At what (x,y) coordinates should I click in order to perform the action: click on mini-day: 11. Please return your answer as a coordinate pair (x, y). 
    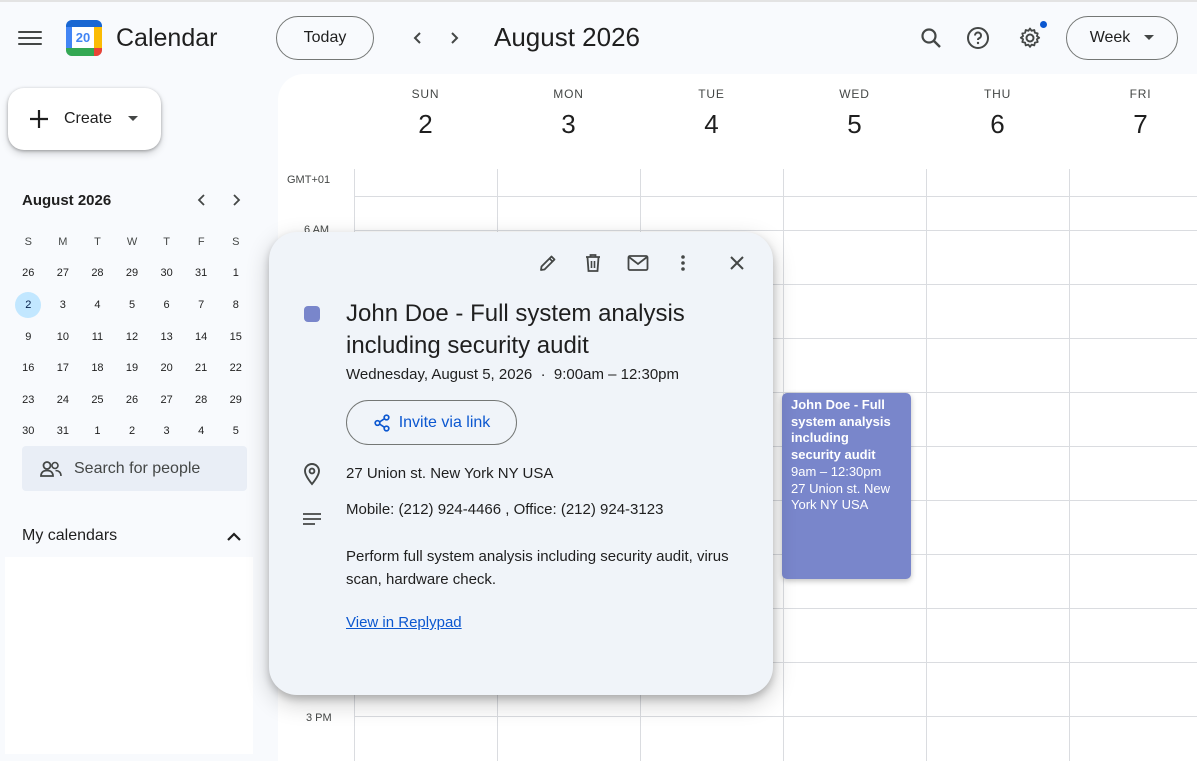
    Looking at the image, I should click on (97, 337).